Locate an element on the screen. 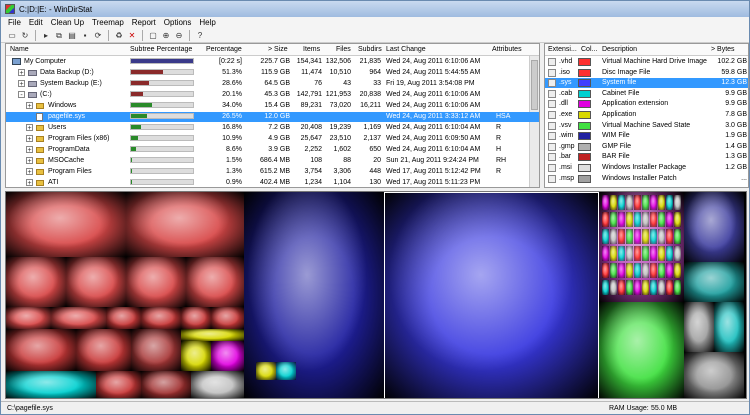  extension-row: .exe Application 7.8 GB is located at coordinates (646, 115).